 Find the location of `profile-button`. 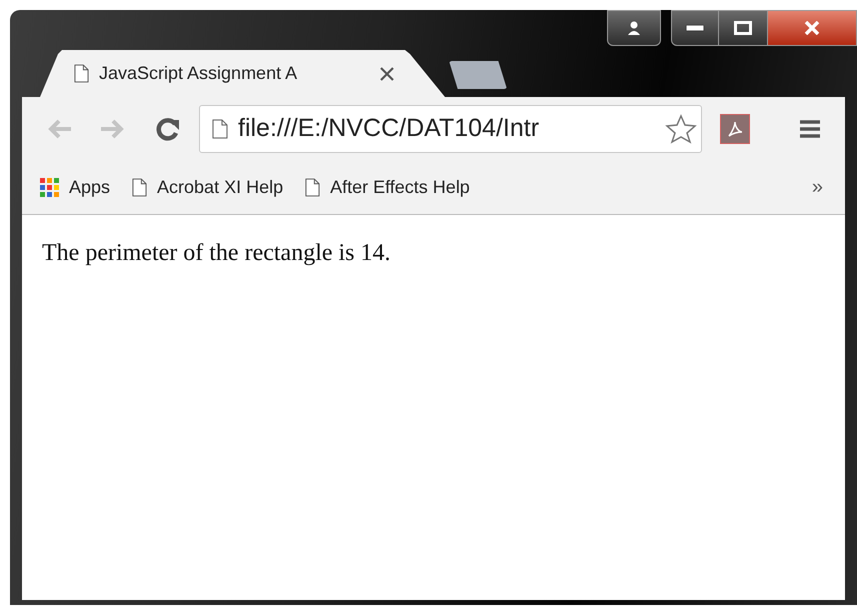

profile-button is located at coordinates (634, 28).